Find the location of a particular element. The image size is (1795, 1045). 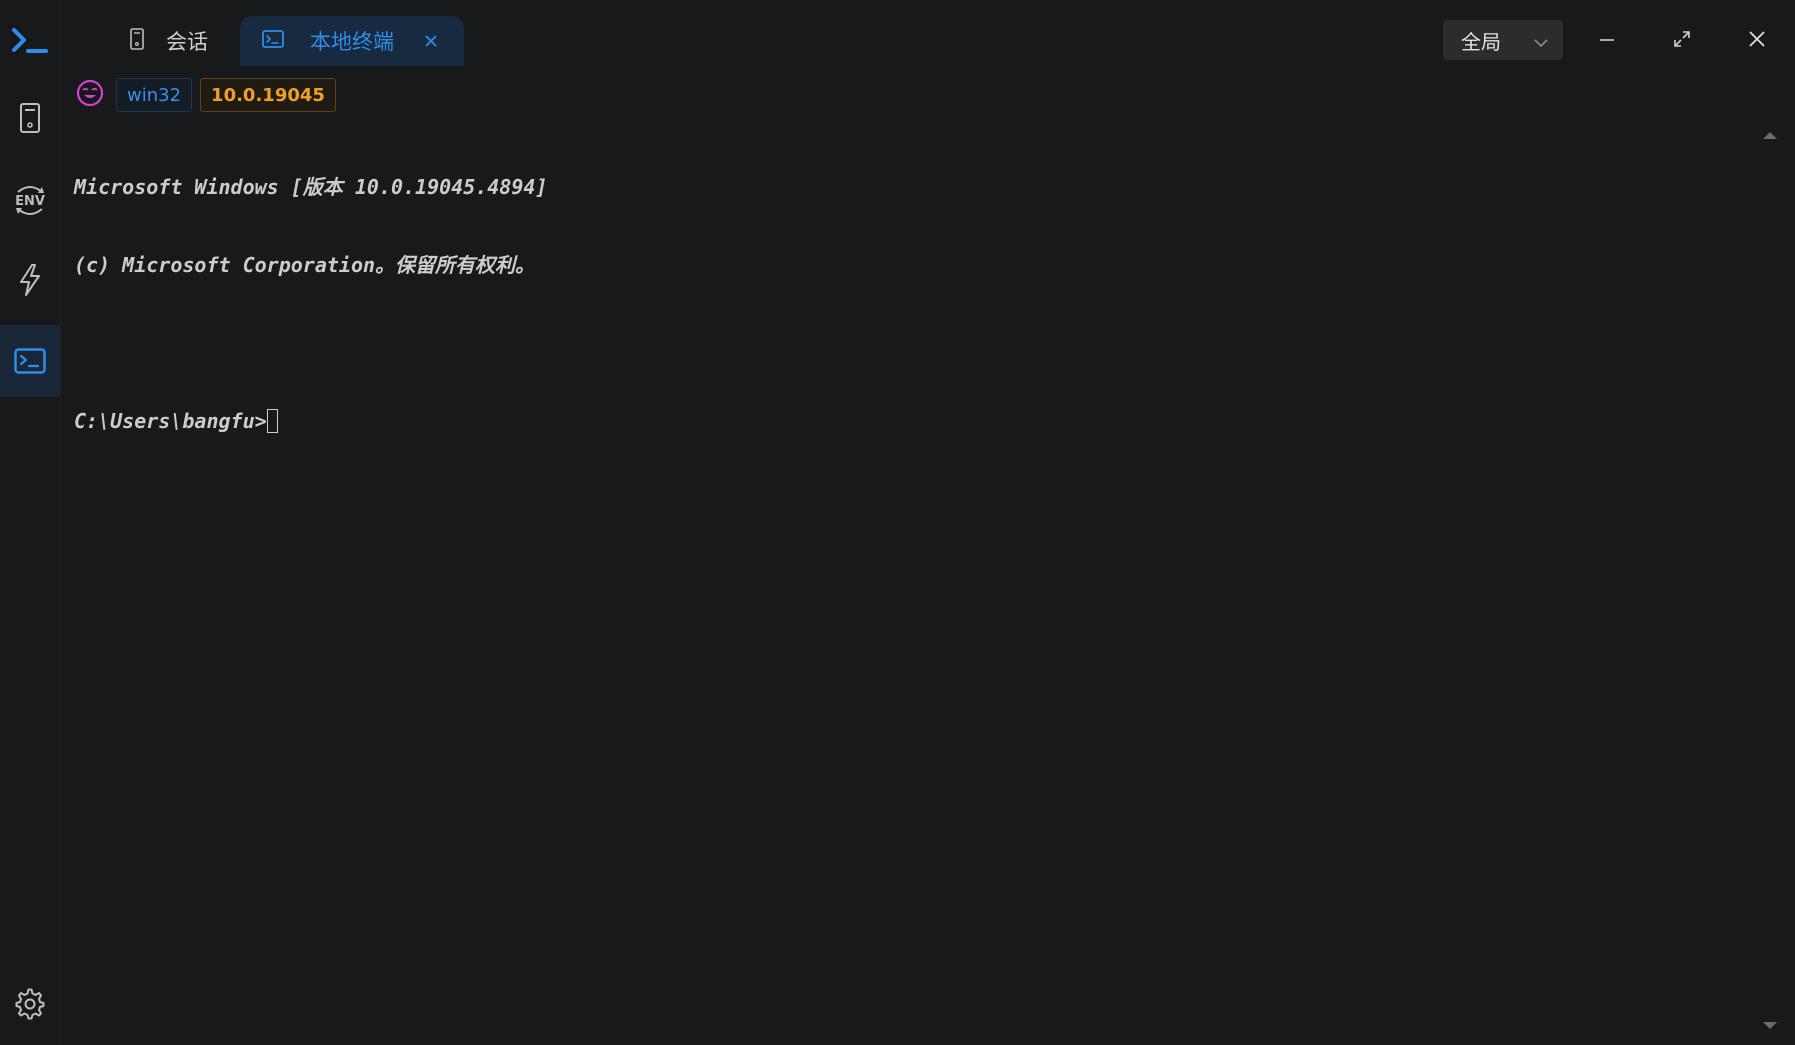

sidebar-item-quick-commands is located at coordinates (30, 280).